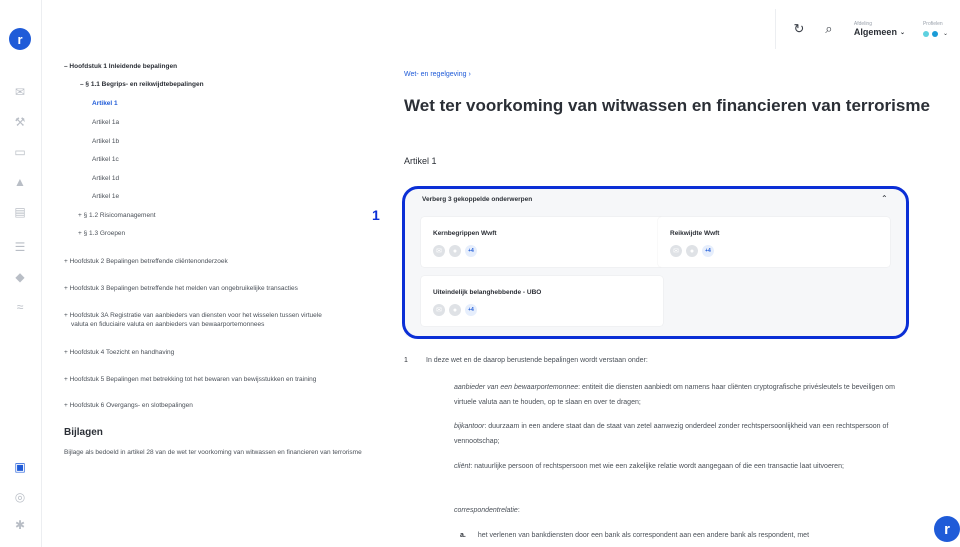 This screenshot has height=547, width=960. What do you see at coordinates (655, 262) in the screenshot?
I see `highlight-ring` at bounding box center [655, 262].